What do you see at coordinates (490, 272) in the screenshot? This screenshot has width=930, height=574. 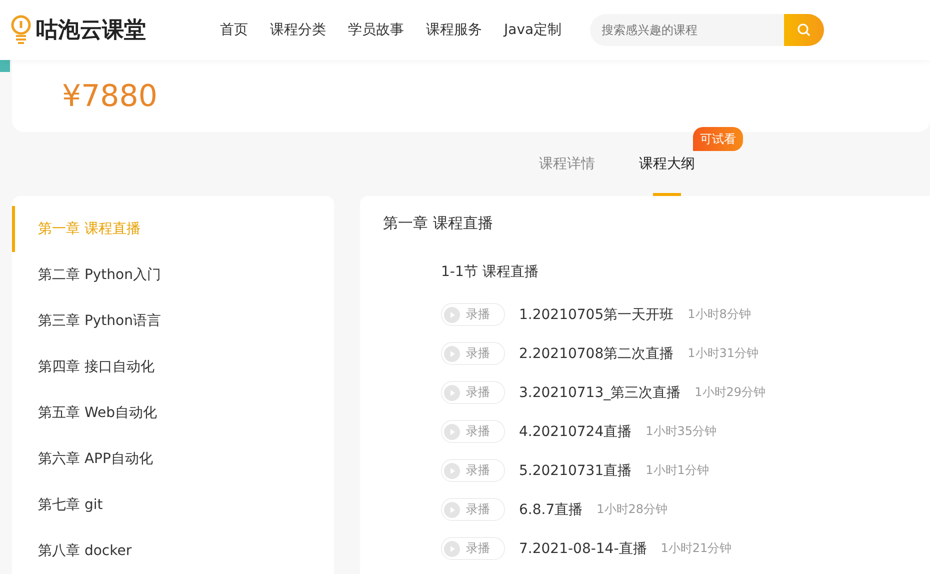 I see `section-title: 1-1节 课程直播` at bounding box center [490, 272].